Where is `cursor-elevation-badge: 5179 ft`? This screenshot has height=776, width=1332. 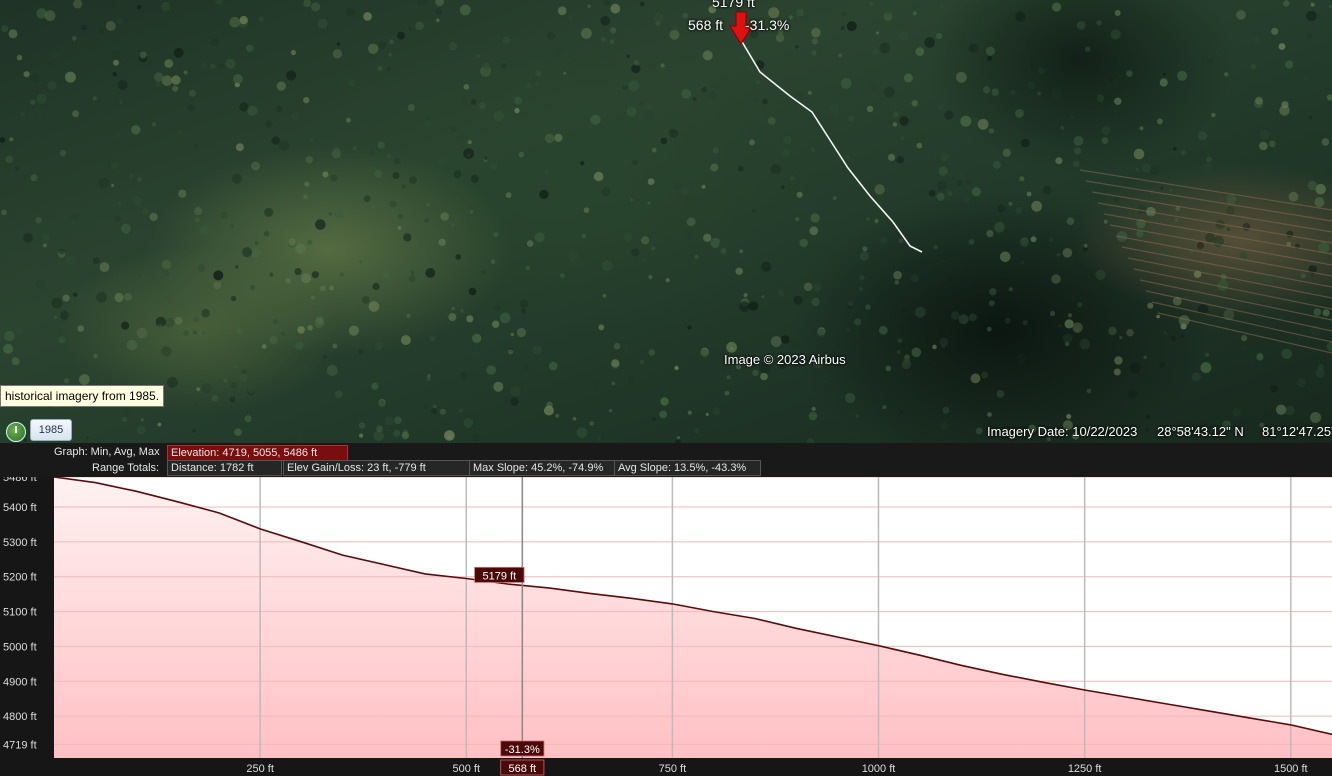
cursor-elevation-badge: 5179 ft is located at coordinates (500, 576).